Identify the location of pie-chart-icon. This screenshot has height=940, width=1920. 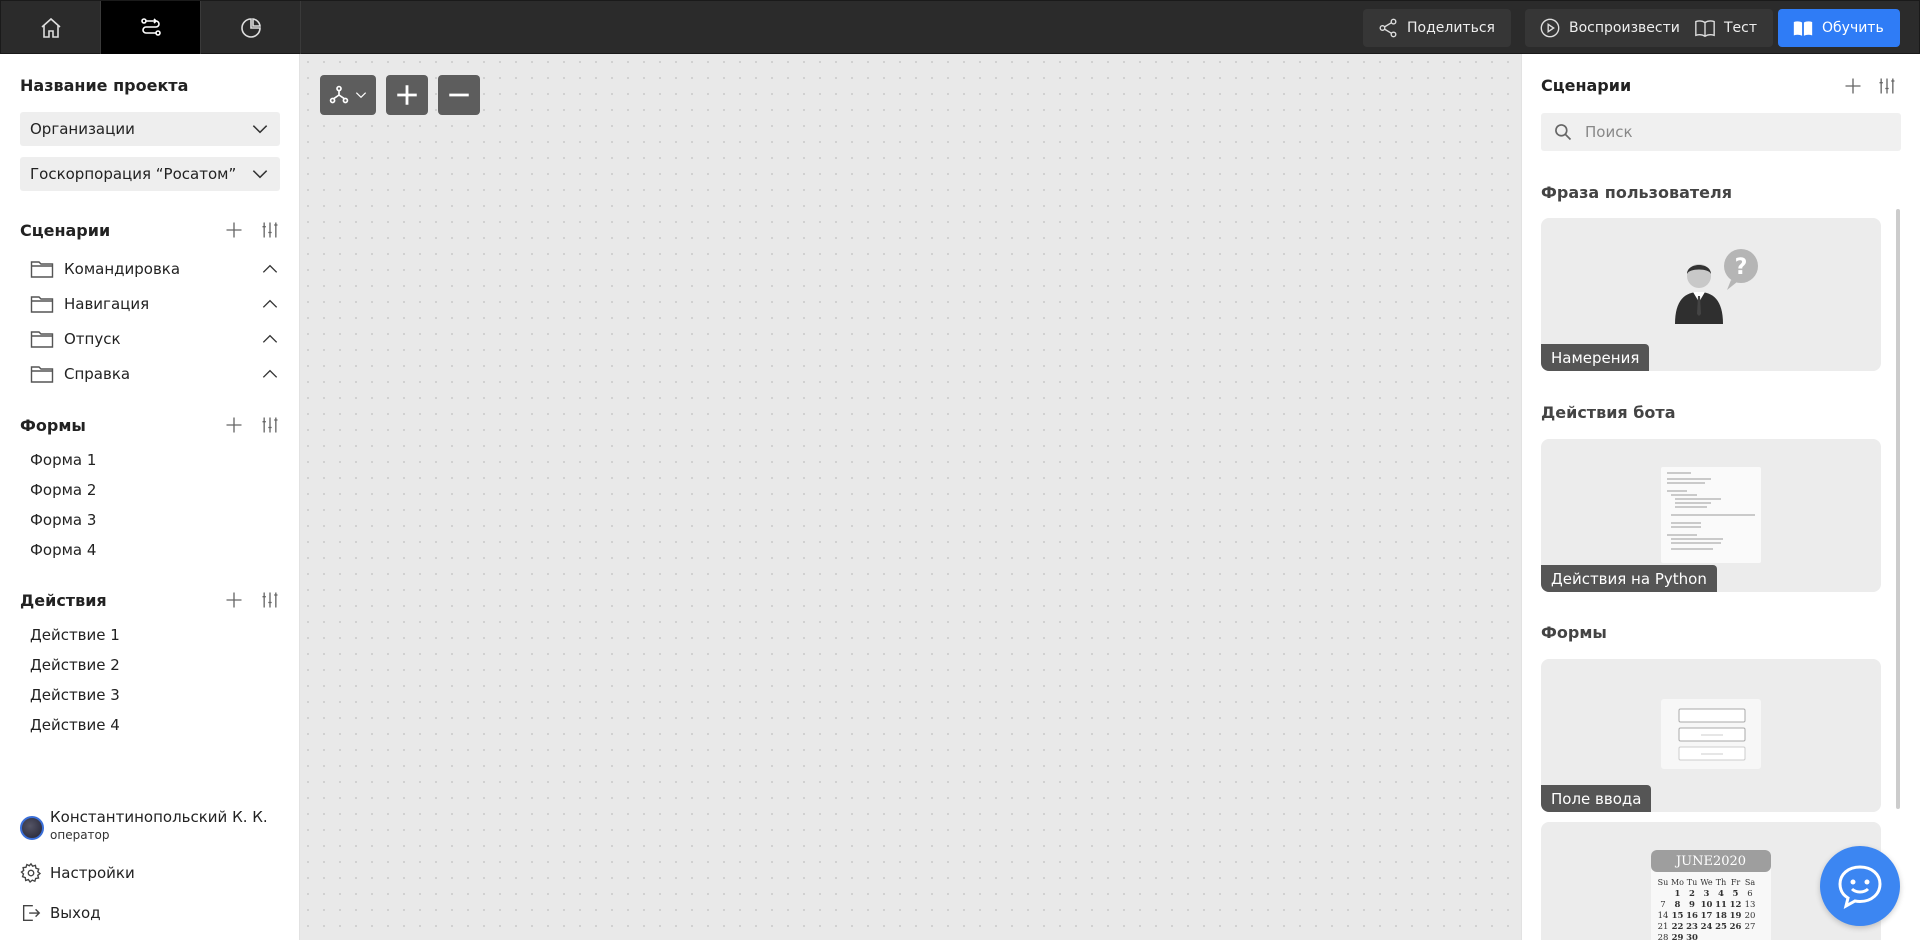
(250, 28).